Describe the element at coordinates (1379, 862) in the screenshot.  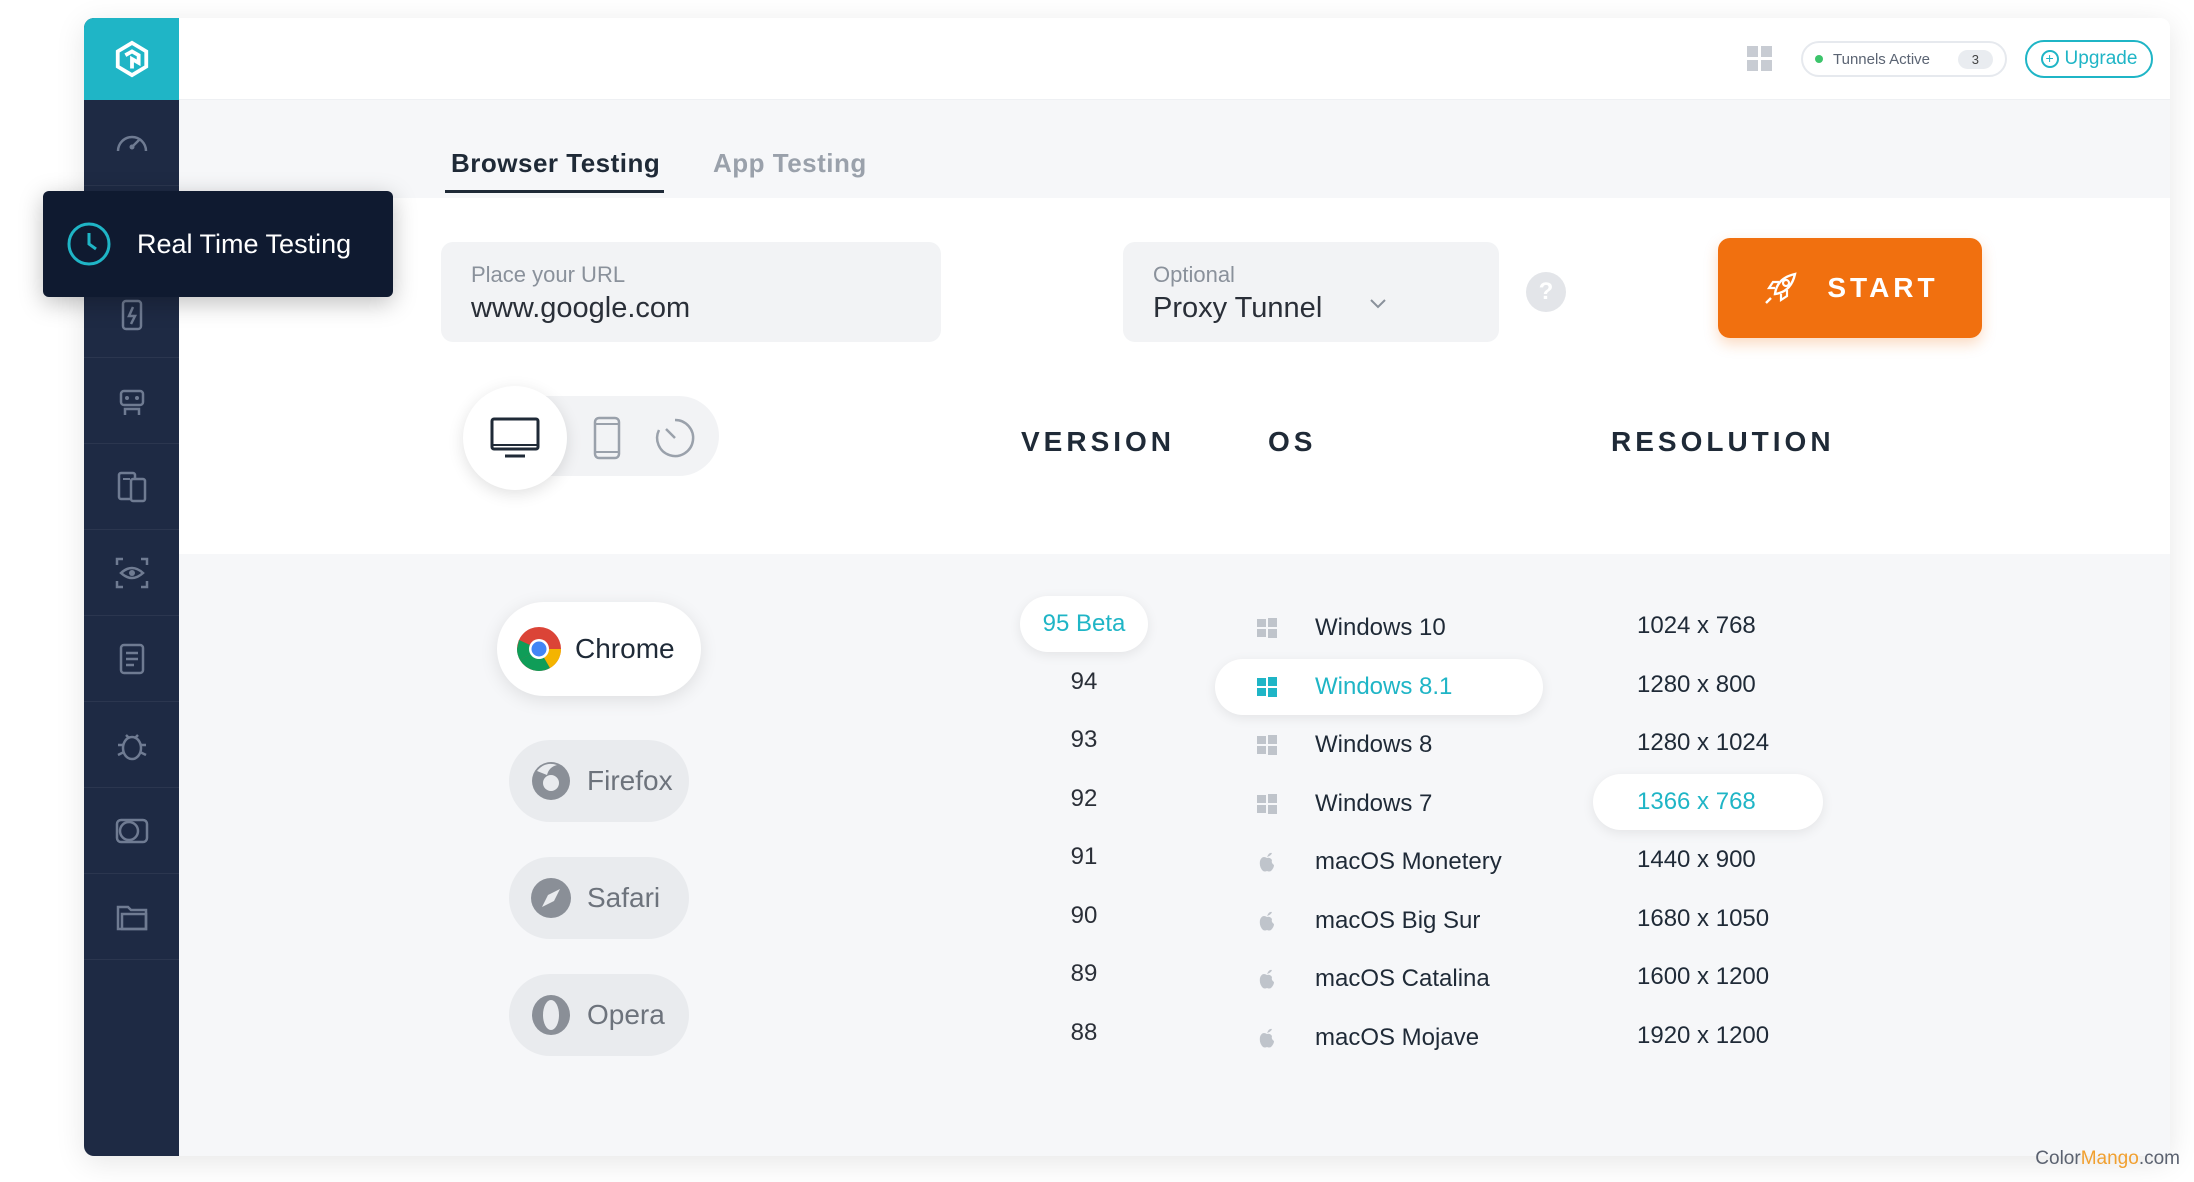
I see `os-option: macOS Monetery` at that location.